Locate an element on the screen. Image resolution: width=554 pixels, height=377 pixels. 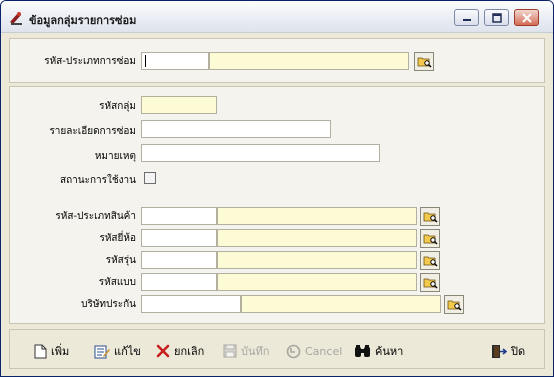
close-icon is located at coordinates (527, 18).